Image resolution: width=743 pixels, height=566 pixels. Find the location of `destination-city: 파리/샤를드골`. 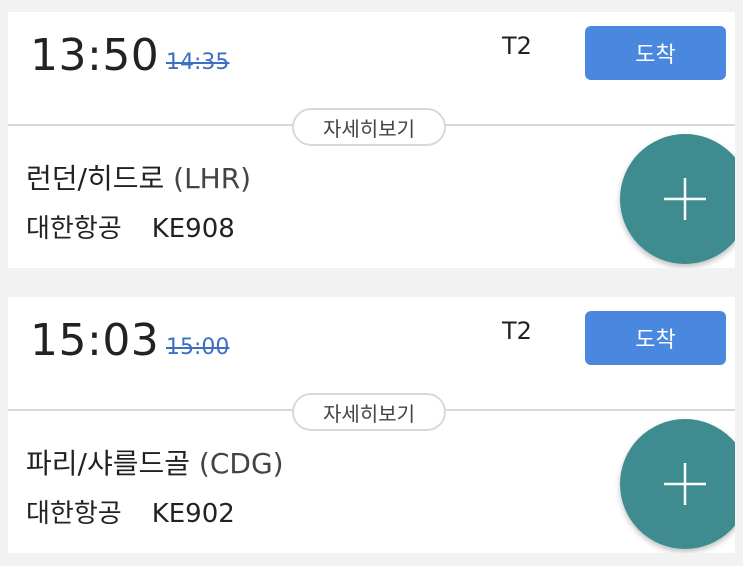

destination-city: 파리/샤를드골 is located at coordinates (108, 463).